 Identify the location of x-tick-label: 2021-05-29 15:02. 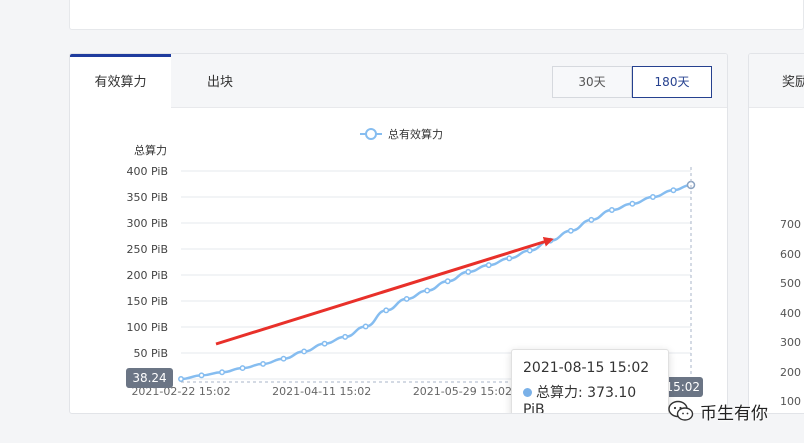
(462, 391).